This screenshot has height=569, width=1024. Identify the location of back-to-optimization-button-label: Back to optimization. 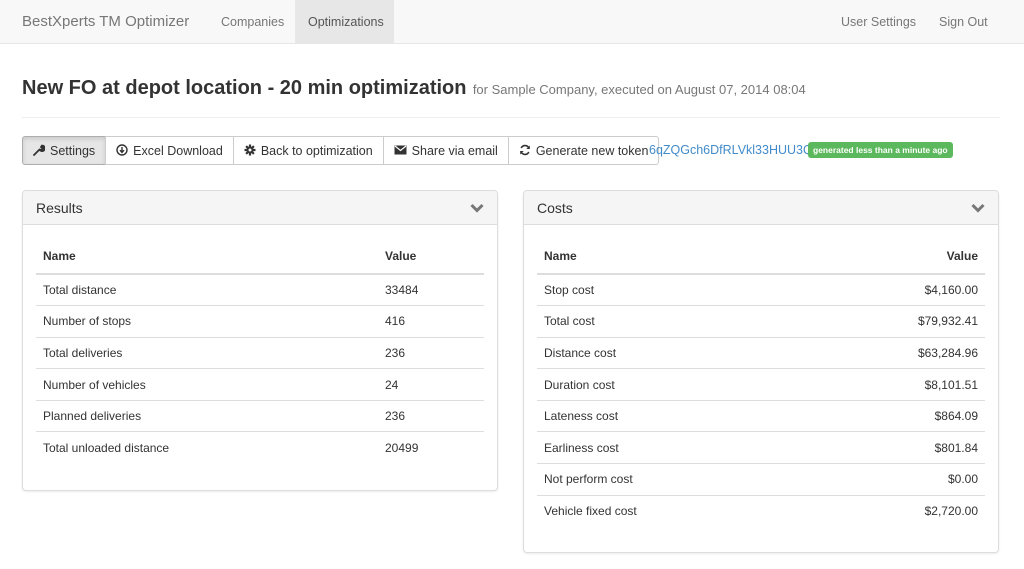
(316, 150).